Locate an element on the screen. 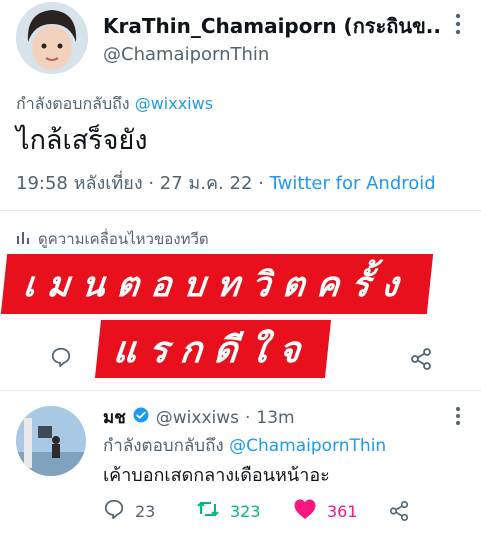  reply-handle: @wixxiws is located at coordinates (197, 418).